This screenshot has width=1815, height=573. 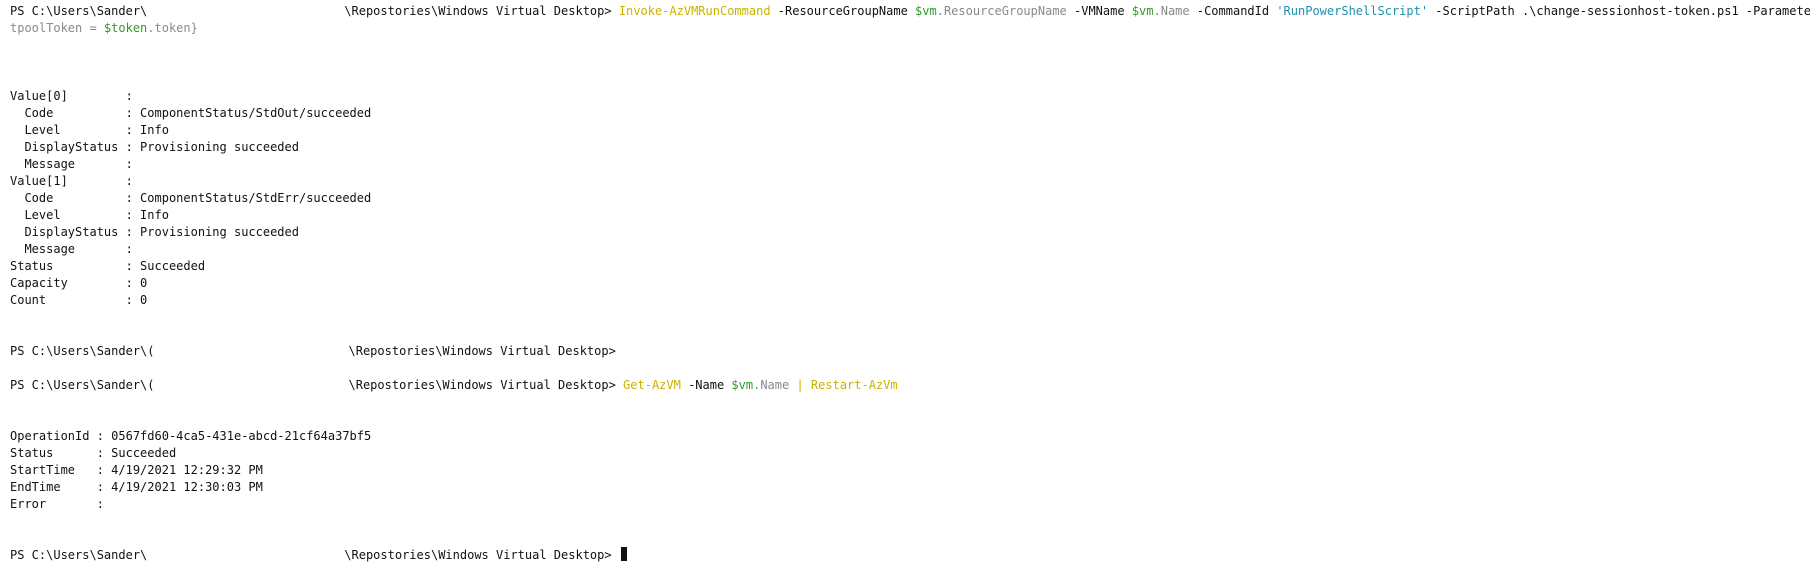 I want to click on param: -ResourceGroupName, so click(x=843, y=11).